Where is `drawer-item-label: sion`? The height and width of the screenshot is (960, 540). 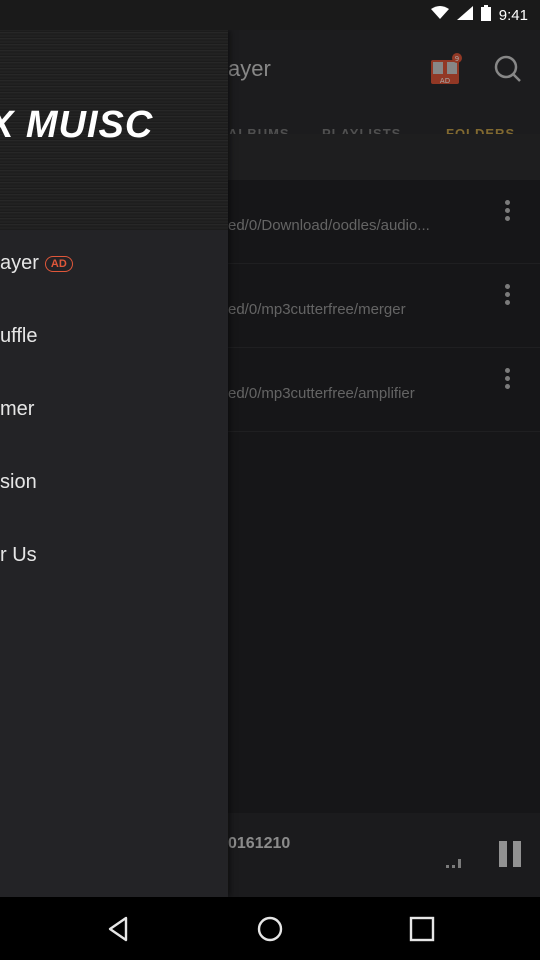
drawer-item-label: sion is located at coordinates (18, 482).